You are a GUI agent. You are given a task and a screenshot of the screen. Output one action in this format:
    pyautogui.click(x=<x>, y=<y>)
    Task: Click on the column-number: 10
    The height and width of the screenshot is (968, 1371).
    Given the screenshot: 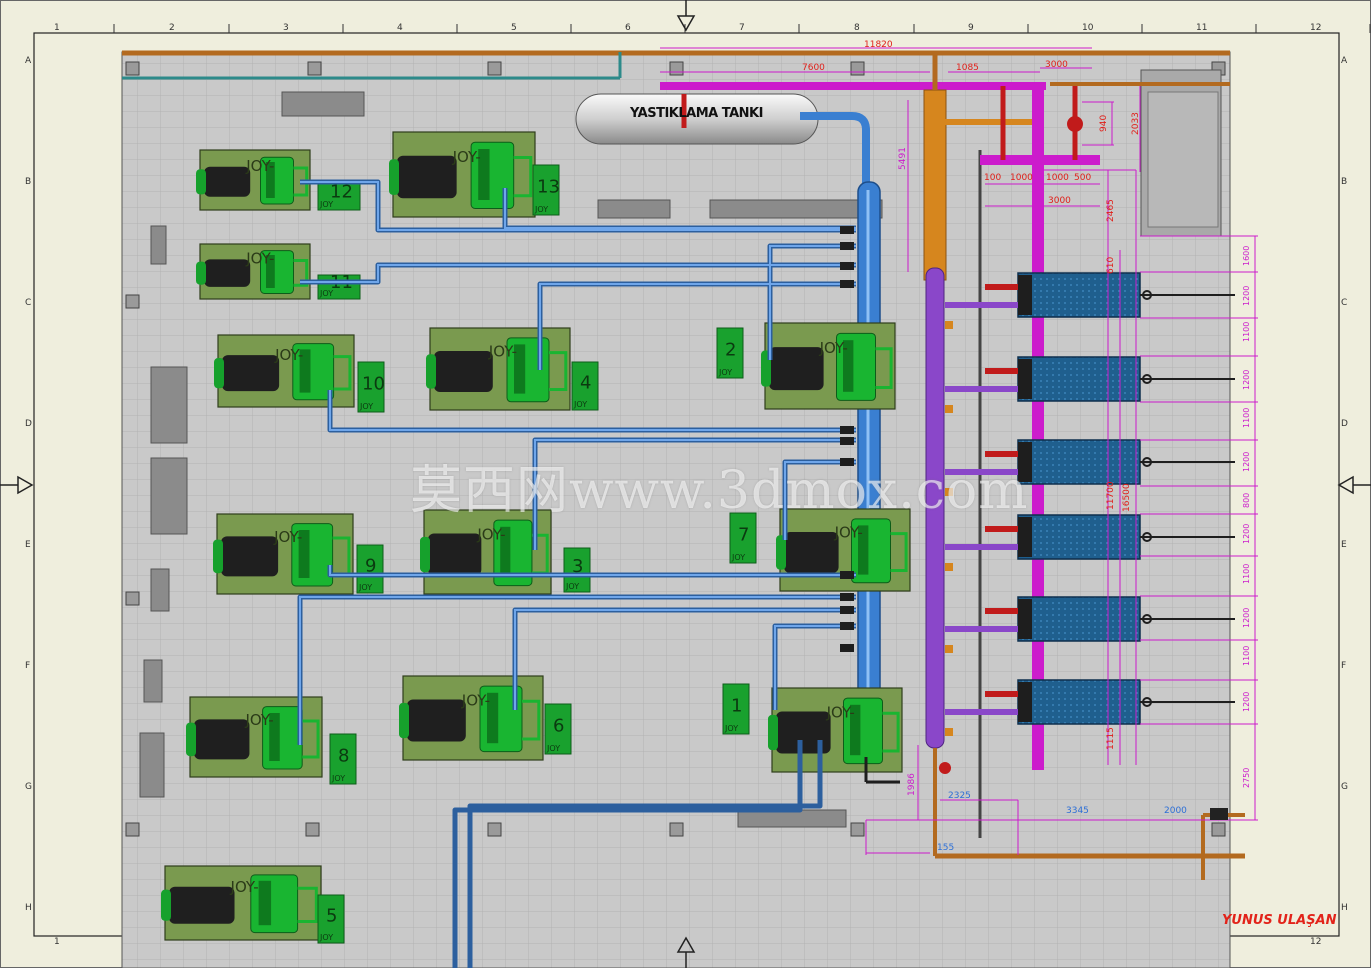 What is the action you would take?
    pyautogui.click(x=1088, y=28)
    